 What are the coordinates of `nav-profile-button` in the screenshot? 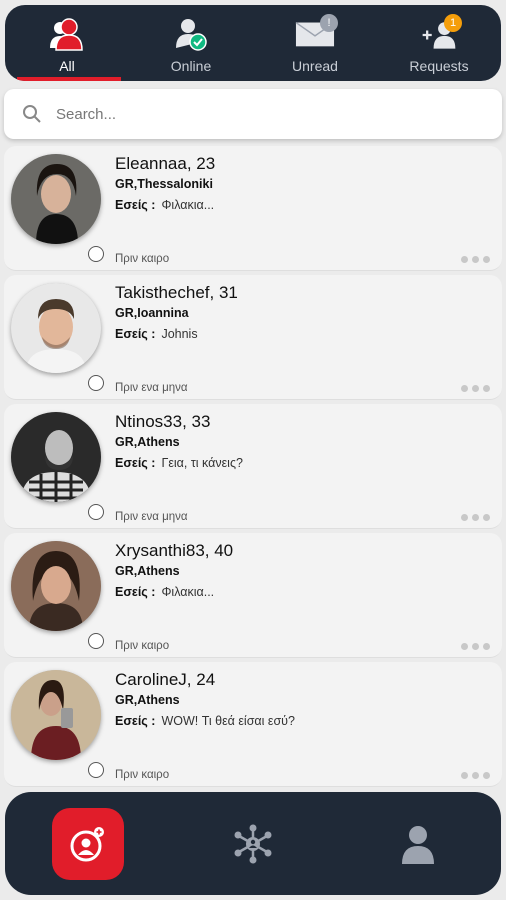 It's located at (418, 844).